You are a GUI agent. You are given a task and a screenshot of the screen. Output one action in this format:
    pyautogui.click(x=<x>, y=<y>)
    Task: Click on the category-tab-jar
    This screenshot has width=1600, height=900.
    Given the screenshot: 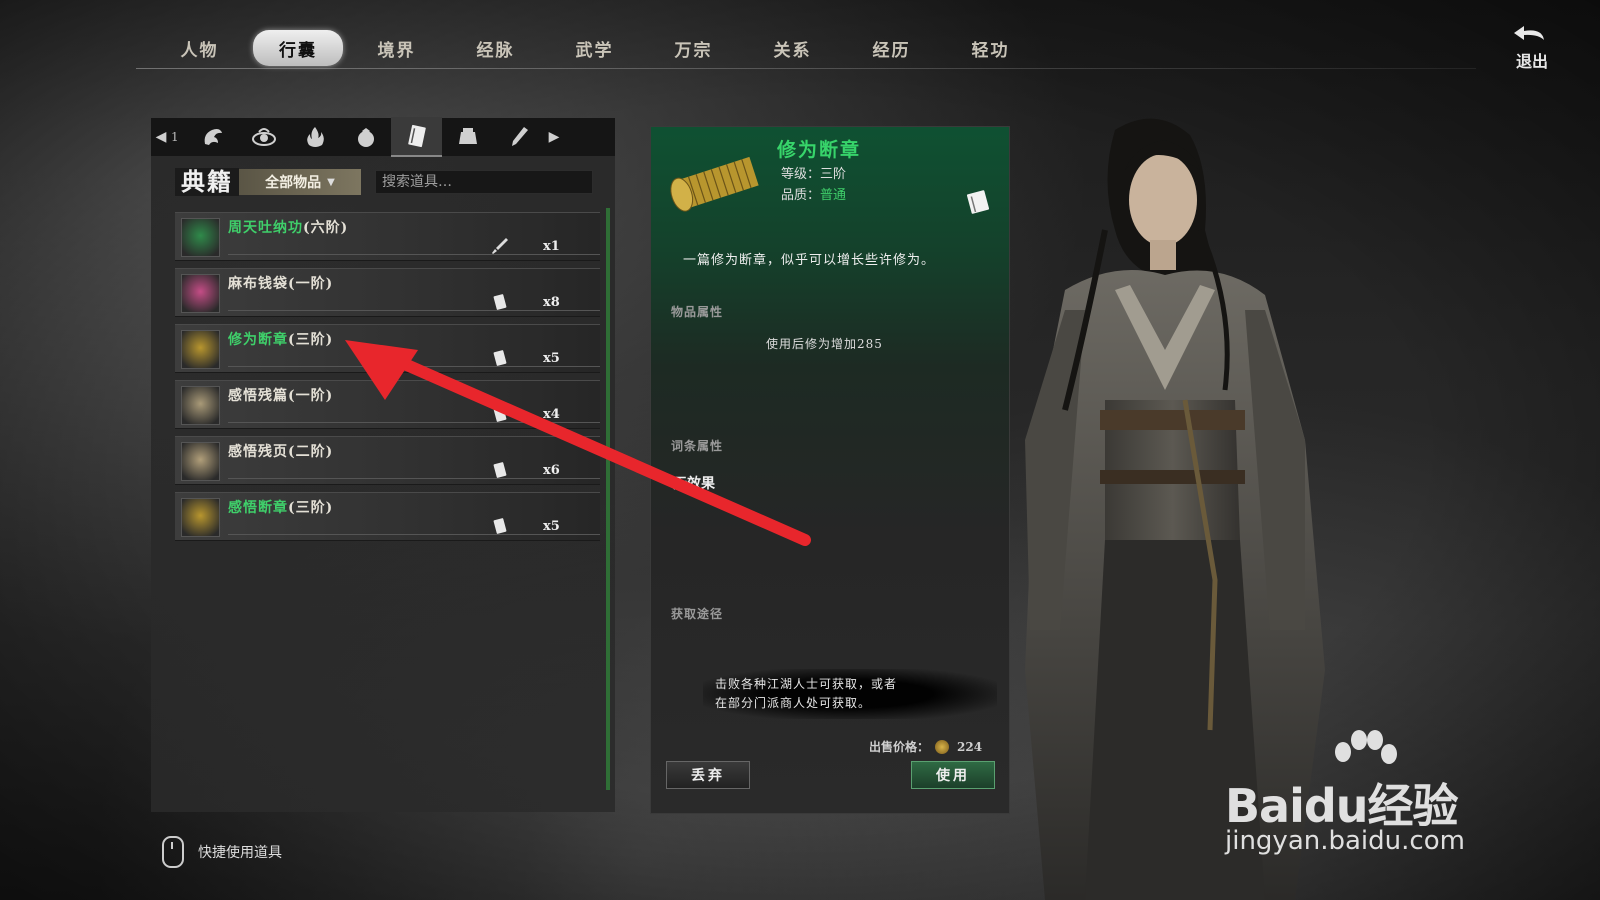 What is the action you would take?
    pyautogui.click(x=467, y=137)
    